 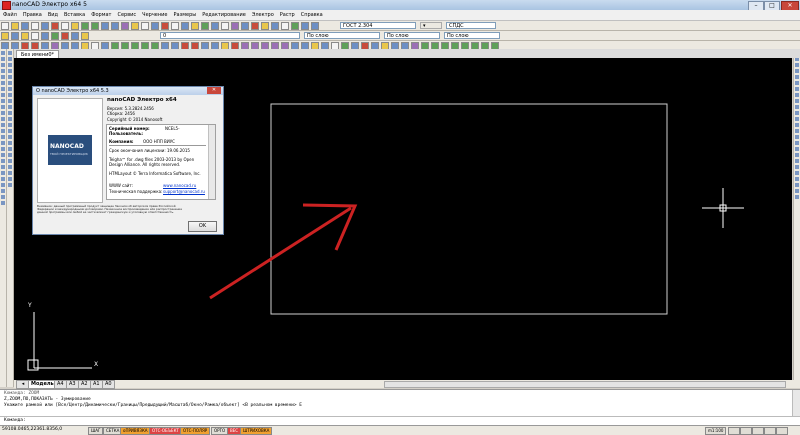 What do you see at coordinates (797, 191) in the screenshot?
I see `rtool-x-icon` at bounding box center [797, 191].